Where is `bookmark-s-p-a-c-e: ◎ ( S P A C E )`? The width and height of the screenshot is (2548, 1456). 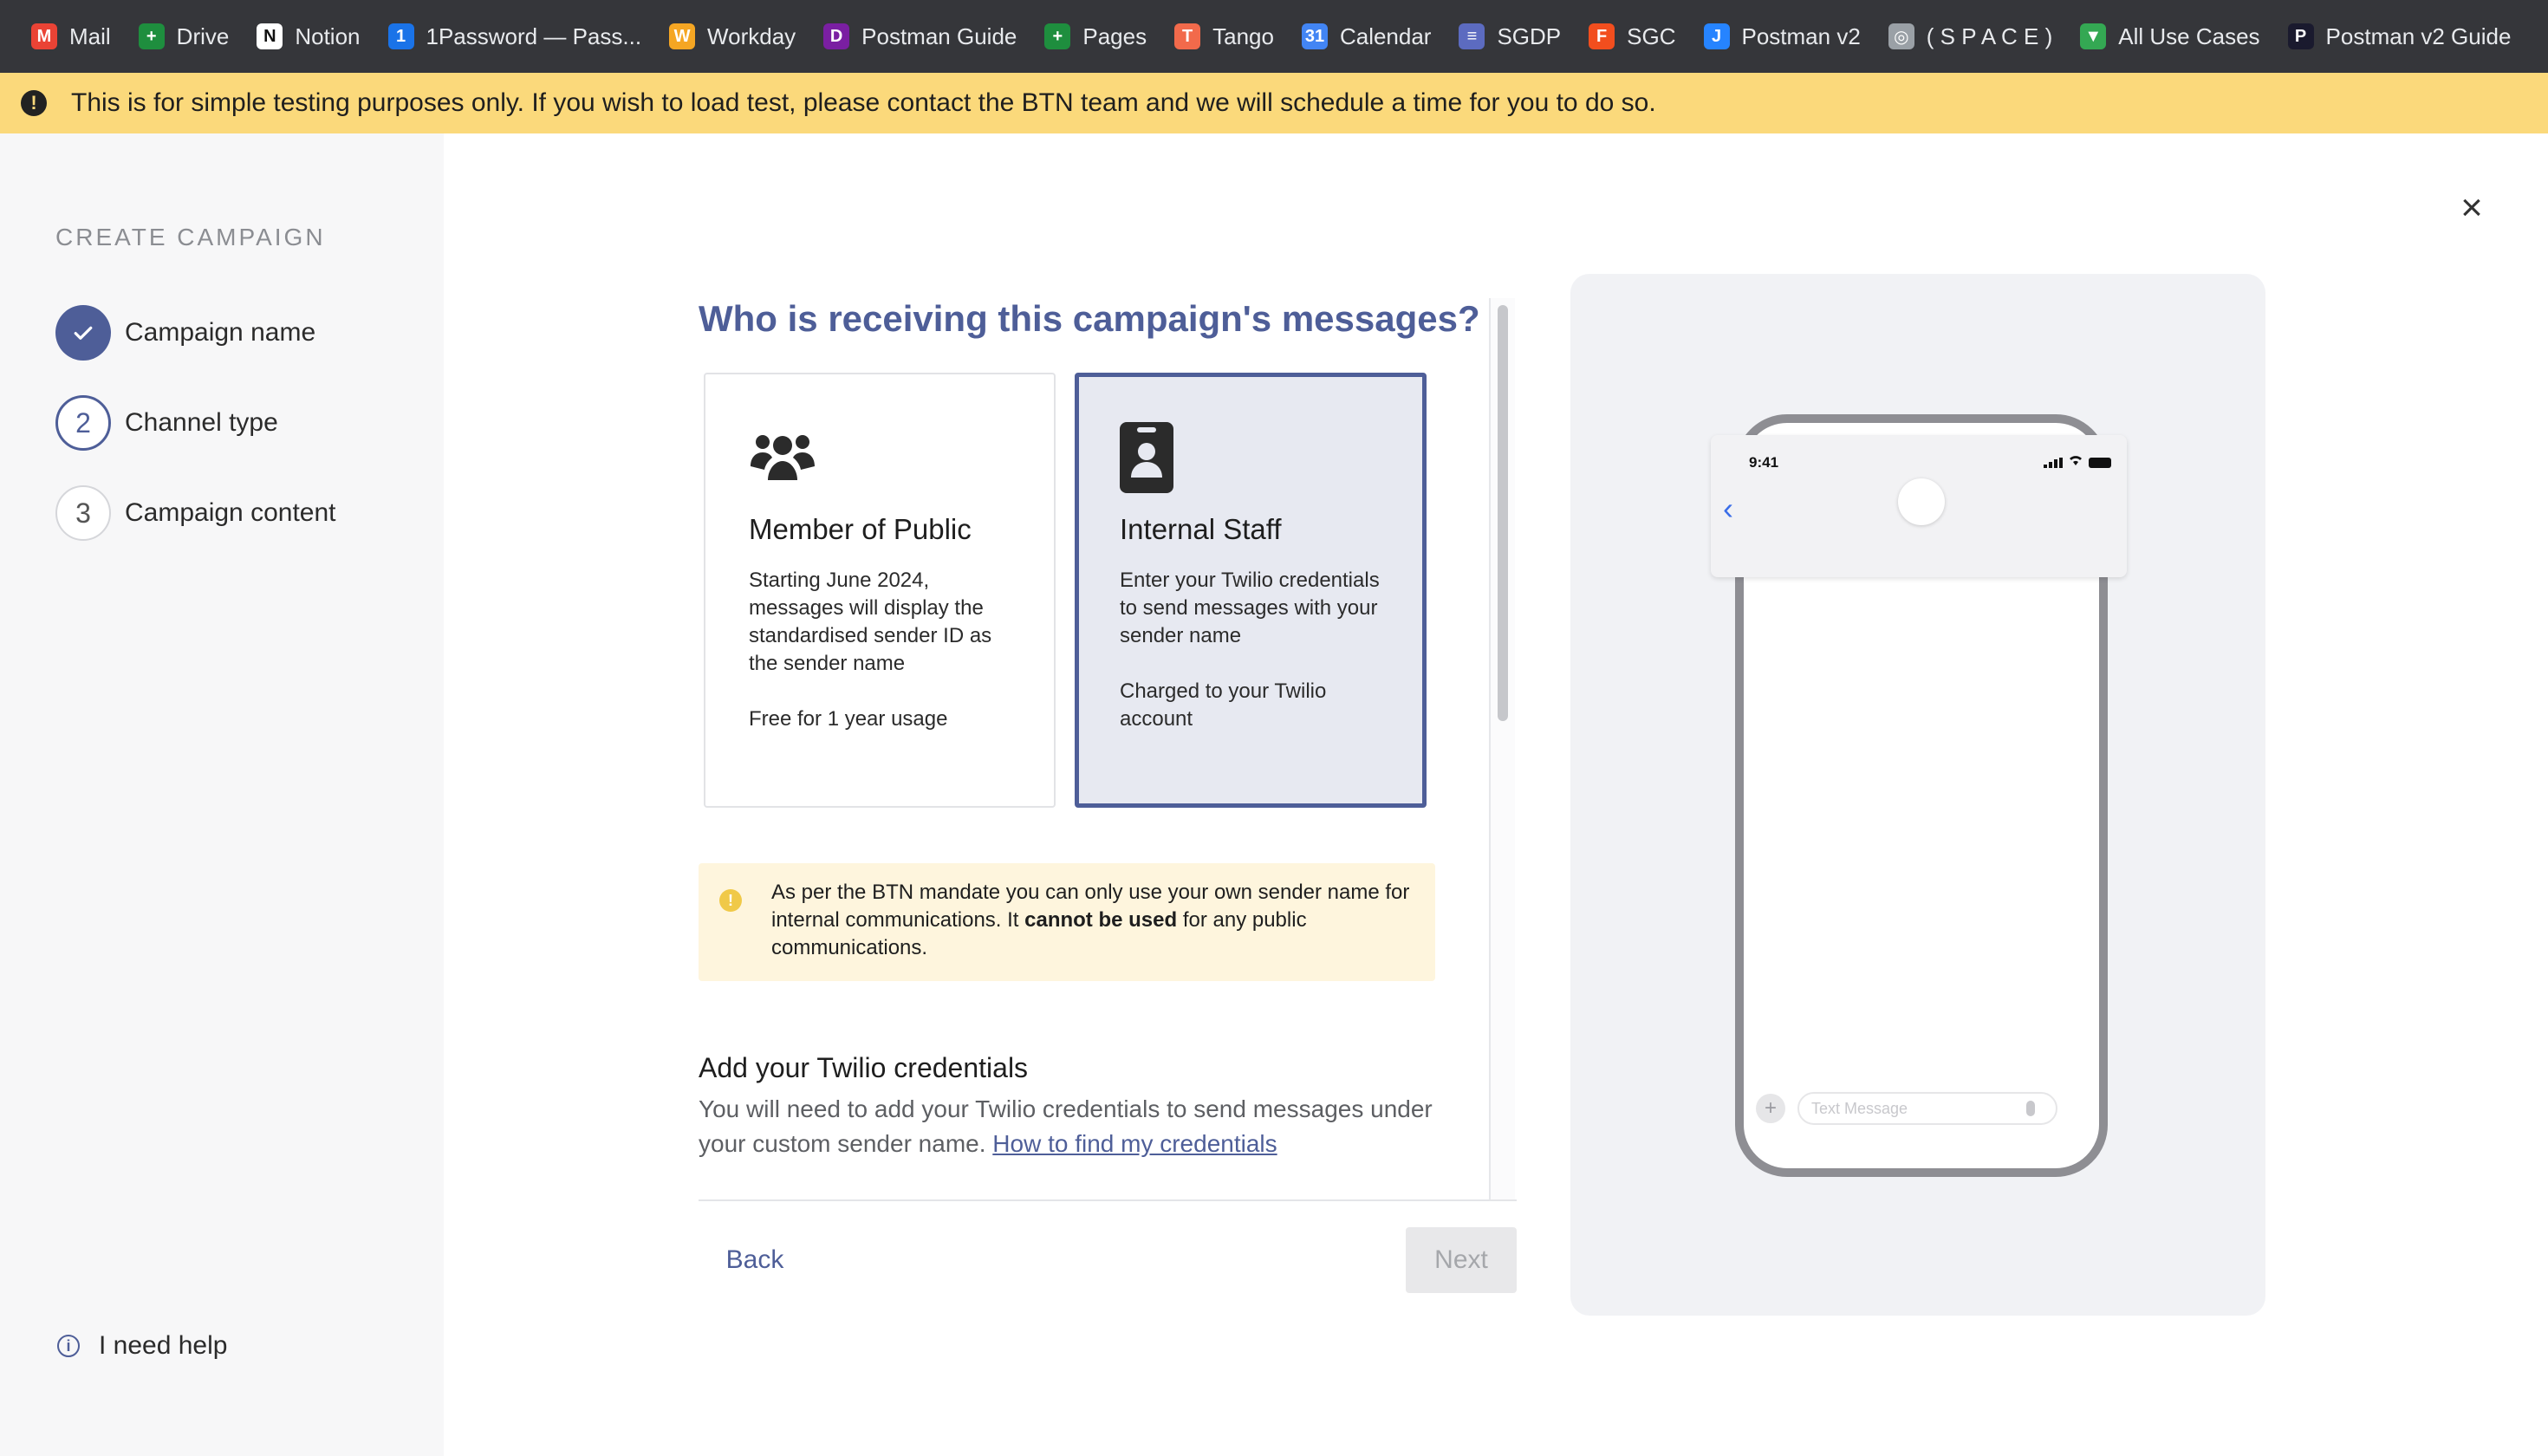 bookmark-s-p-a-c-e: ◎ ( S P A C E ) is located at coordinates (1970, 36).